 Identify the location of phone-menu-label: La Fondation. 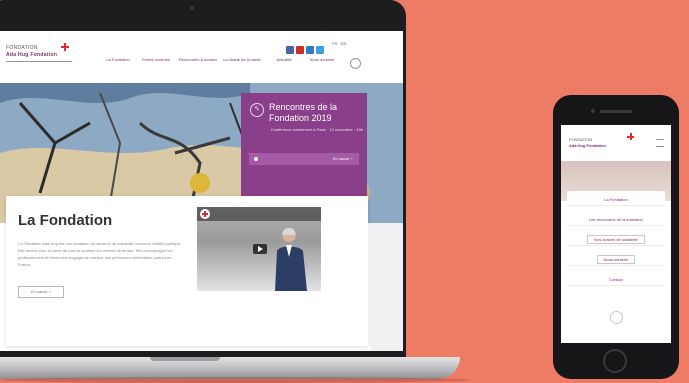
(616, 199).